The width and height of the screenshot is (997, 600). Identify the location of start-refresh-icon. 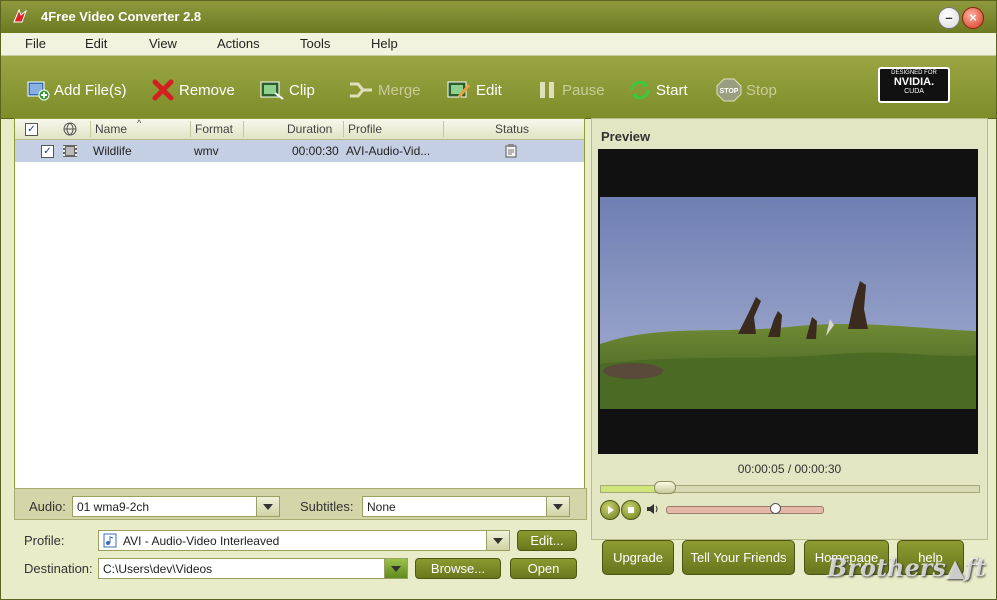
(640, 90).